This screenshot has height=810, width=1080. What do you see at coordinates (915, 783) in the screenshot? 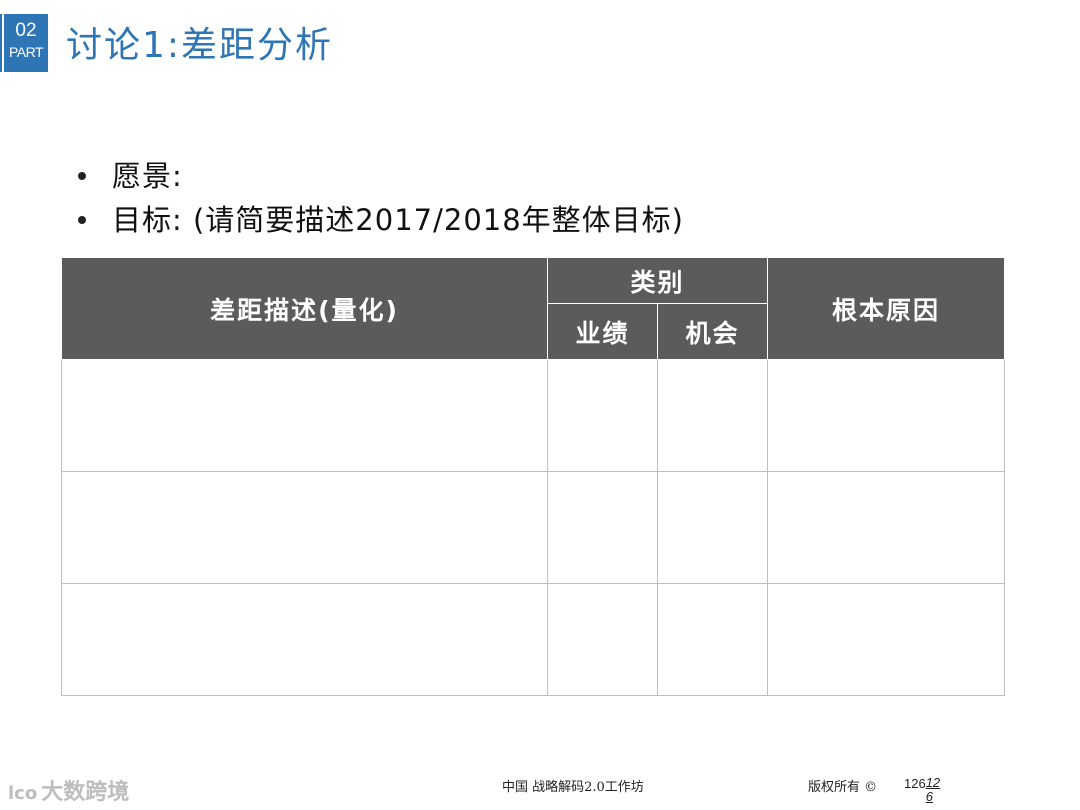
I see `page-number-a: 126` at bounding box center [915, 783].